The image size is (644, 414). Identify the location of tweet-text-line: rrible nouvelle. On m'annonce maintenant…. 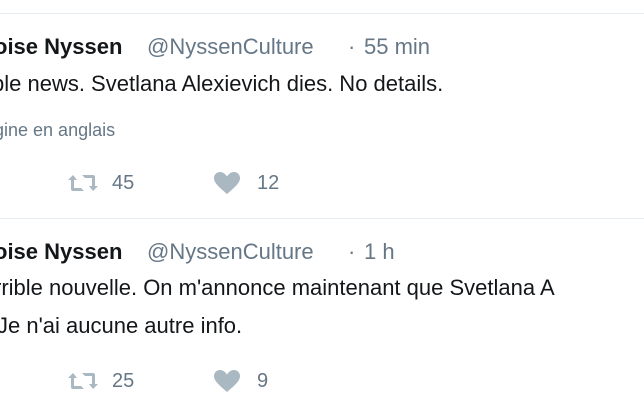
(277, 287).